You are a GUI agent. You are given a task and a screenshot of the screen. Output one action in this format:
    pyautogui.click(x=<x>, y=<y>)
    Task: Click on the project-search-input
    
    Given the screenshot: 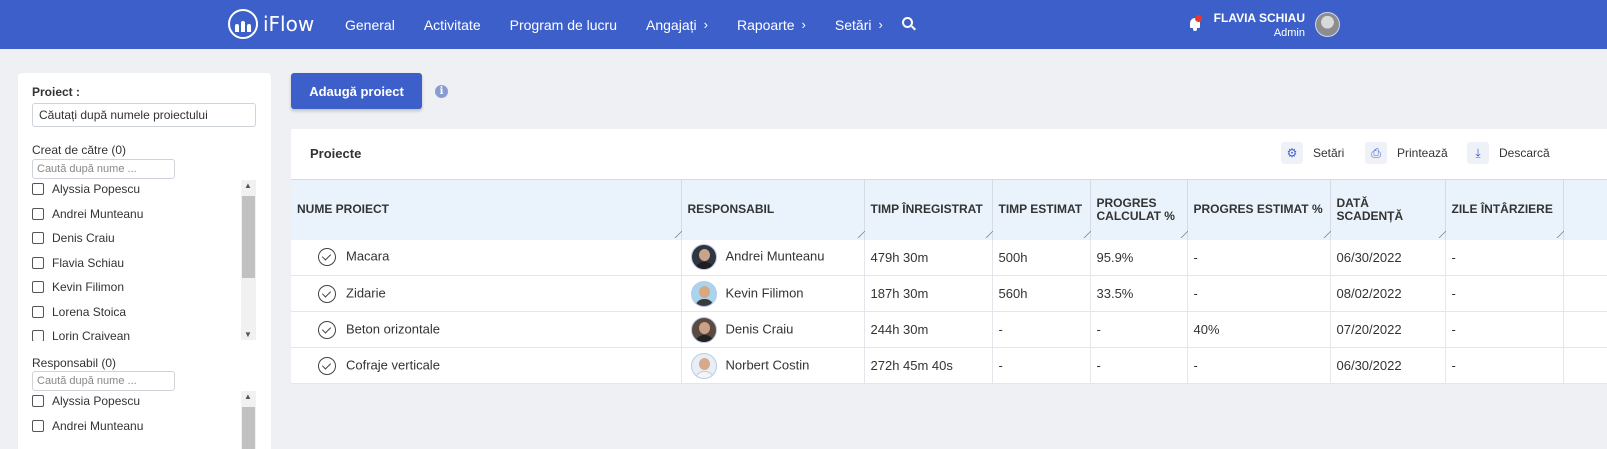 What is the action you would take?
    pyautogui.click(x=144, y=115)
    